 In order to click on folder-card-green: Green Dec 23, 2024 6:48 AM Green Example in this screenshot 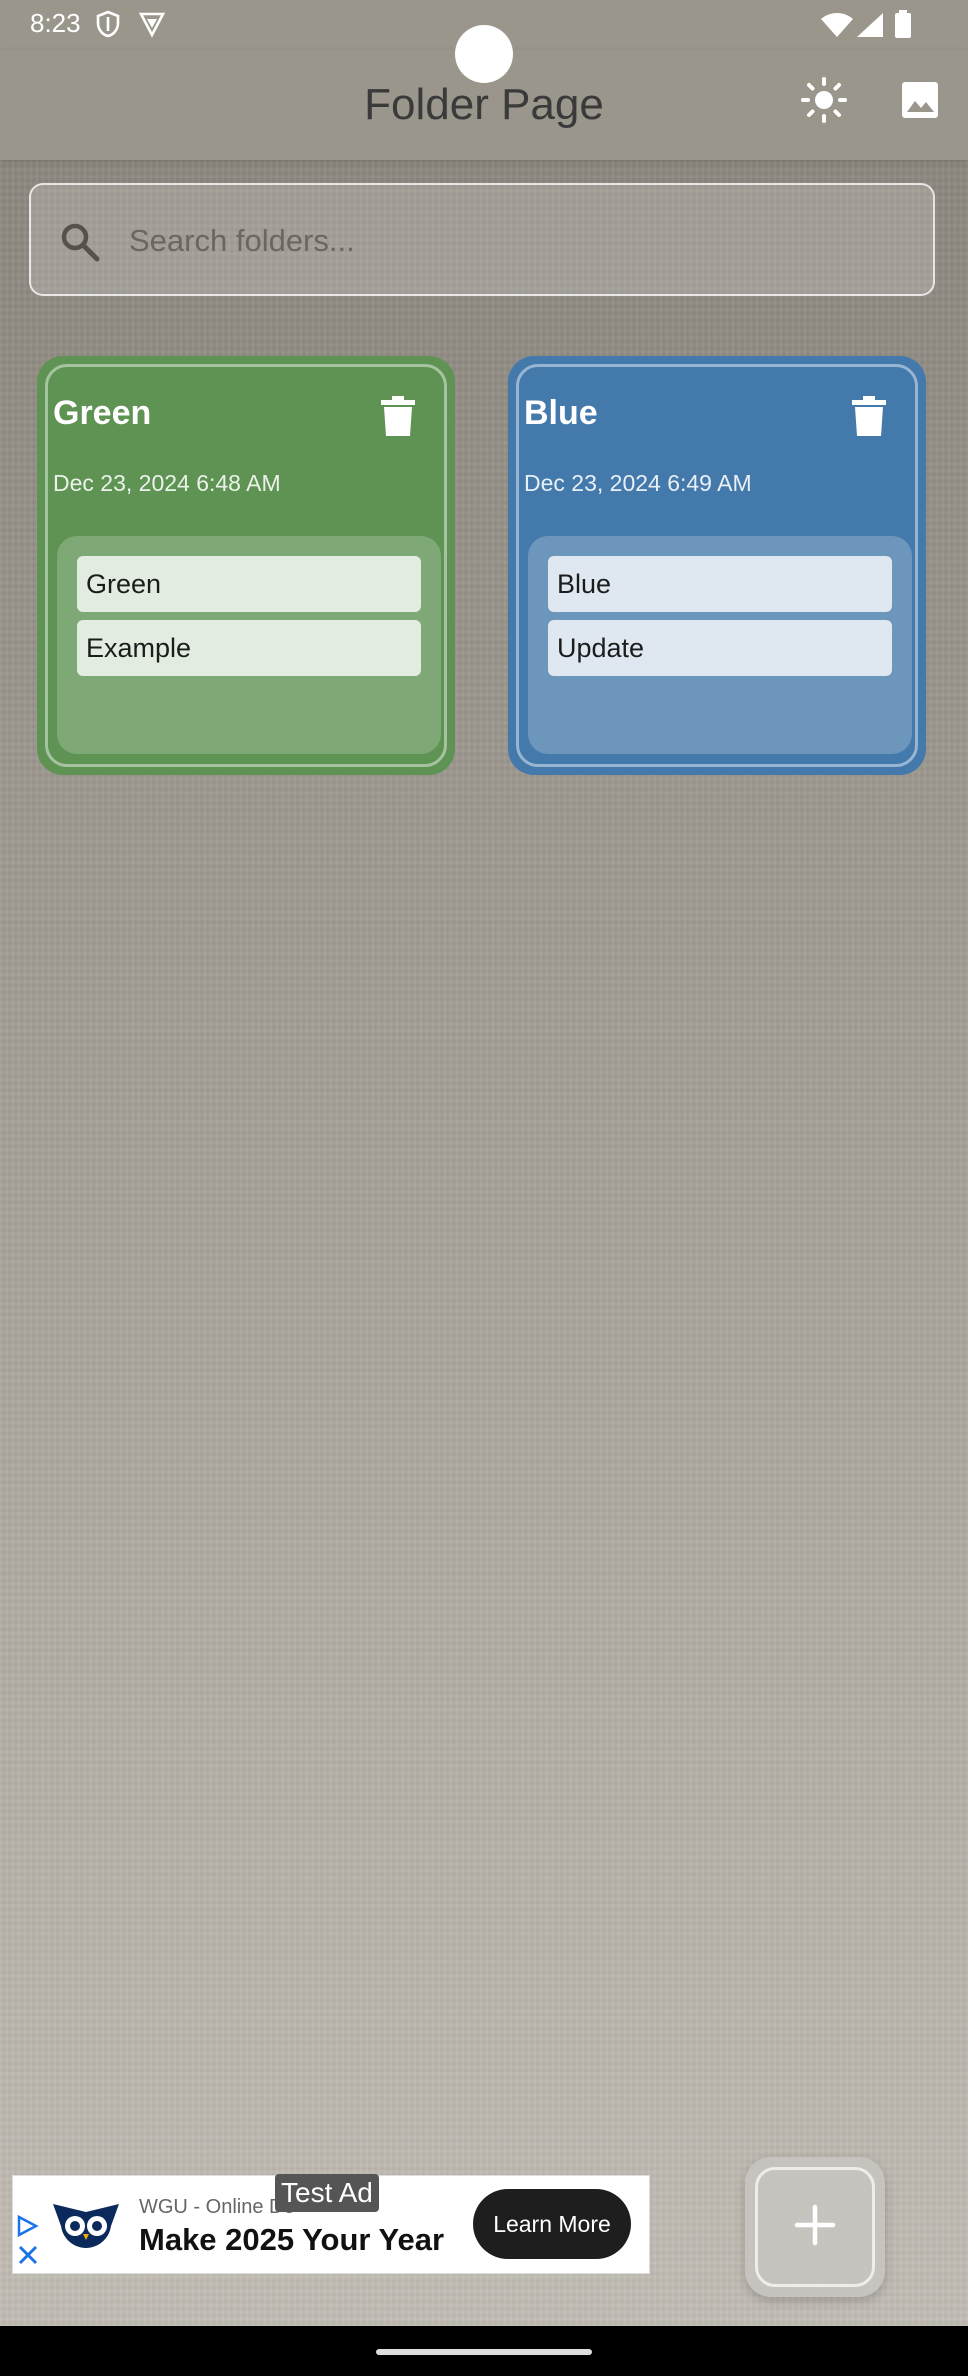, I will do `click(246, 565)`.